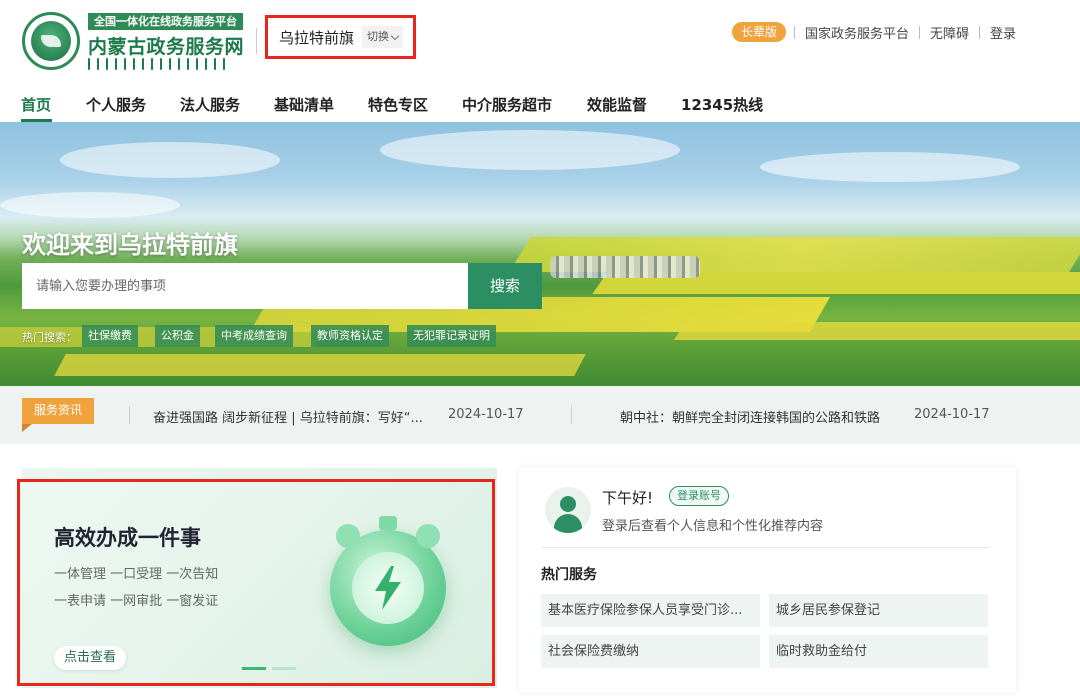 The image size is (1080, 696). What do you see at coordinates (136, 574) in the screenshot?
I see `promo-line: 一体管理 一口受理 一次告知` at bounding box center [136, 574].